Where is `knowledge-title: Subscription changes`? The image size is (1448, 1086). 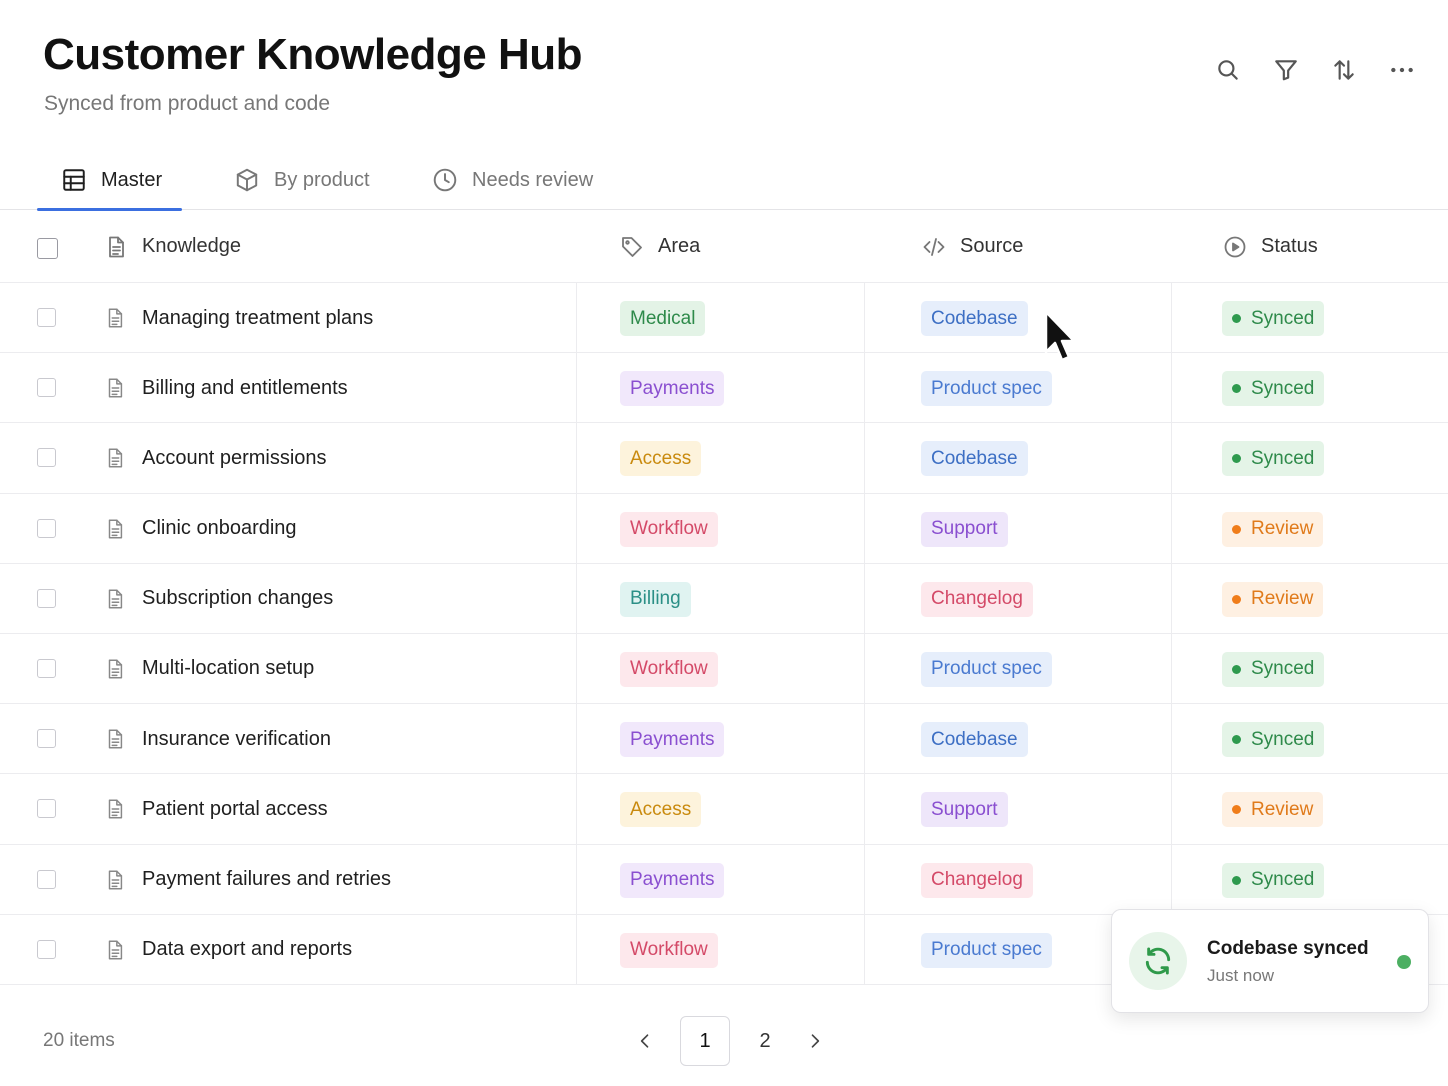 knowledge-title: Subscription changes is located at coordinates (238, 598).